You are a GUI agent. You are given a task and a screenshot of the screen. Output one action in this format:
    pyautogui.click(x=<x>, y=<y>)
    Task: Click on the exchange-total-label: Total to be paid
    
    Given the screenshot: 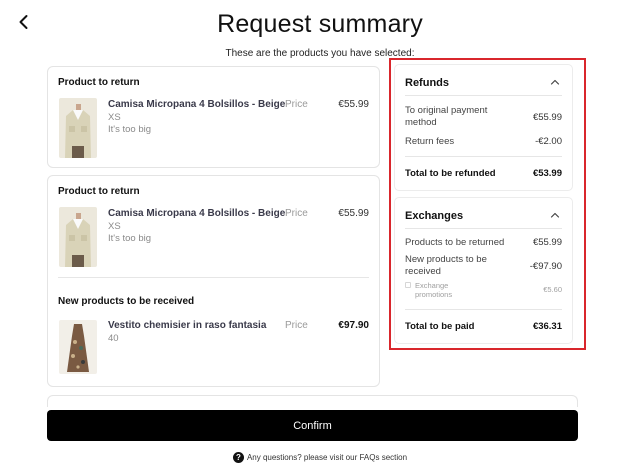 What is the action you would take?
    pyautogui.click(x=440, y=326)
    